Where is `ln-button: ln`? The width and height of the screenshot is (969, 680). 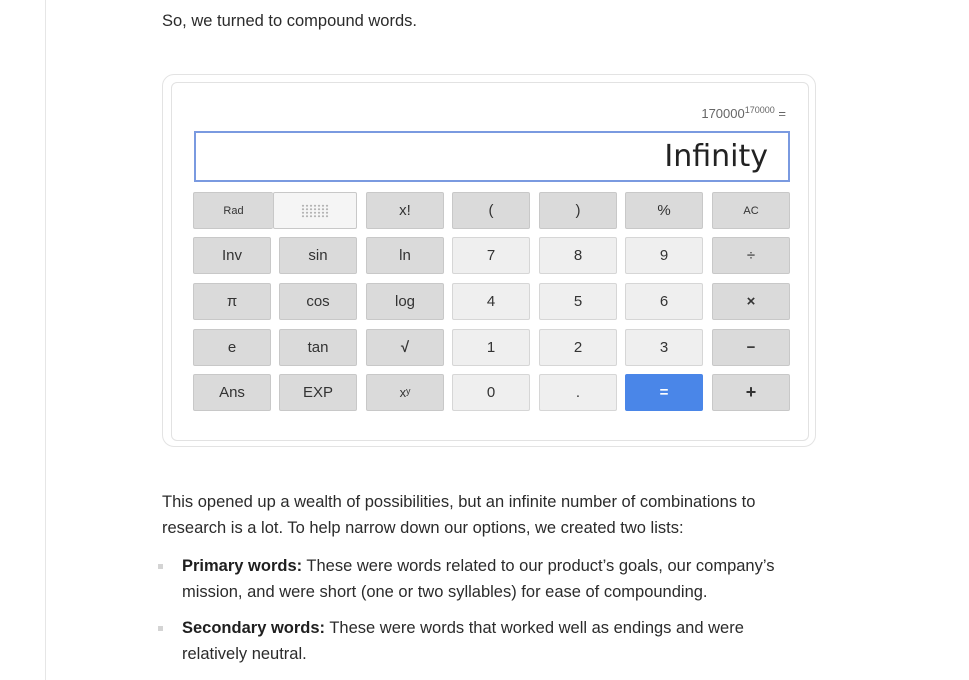 ln-button: ln is located at coordinates (405, 255).